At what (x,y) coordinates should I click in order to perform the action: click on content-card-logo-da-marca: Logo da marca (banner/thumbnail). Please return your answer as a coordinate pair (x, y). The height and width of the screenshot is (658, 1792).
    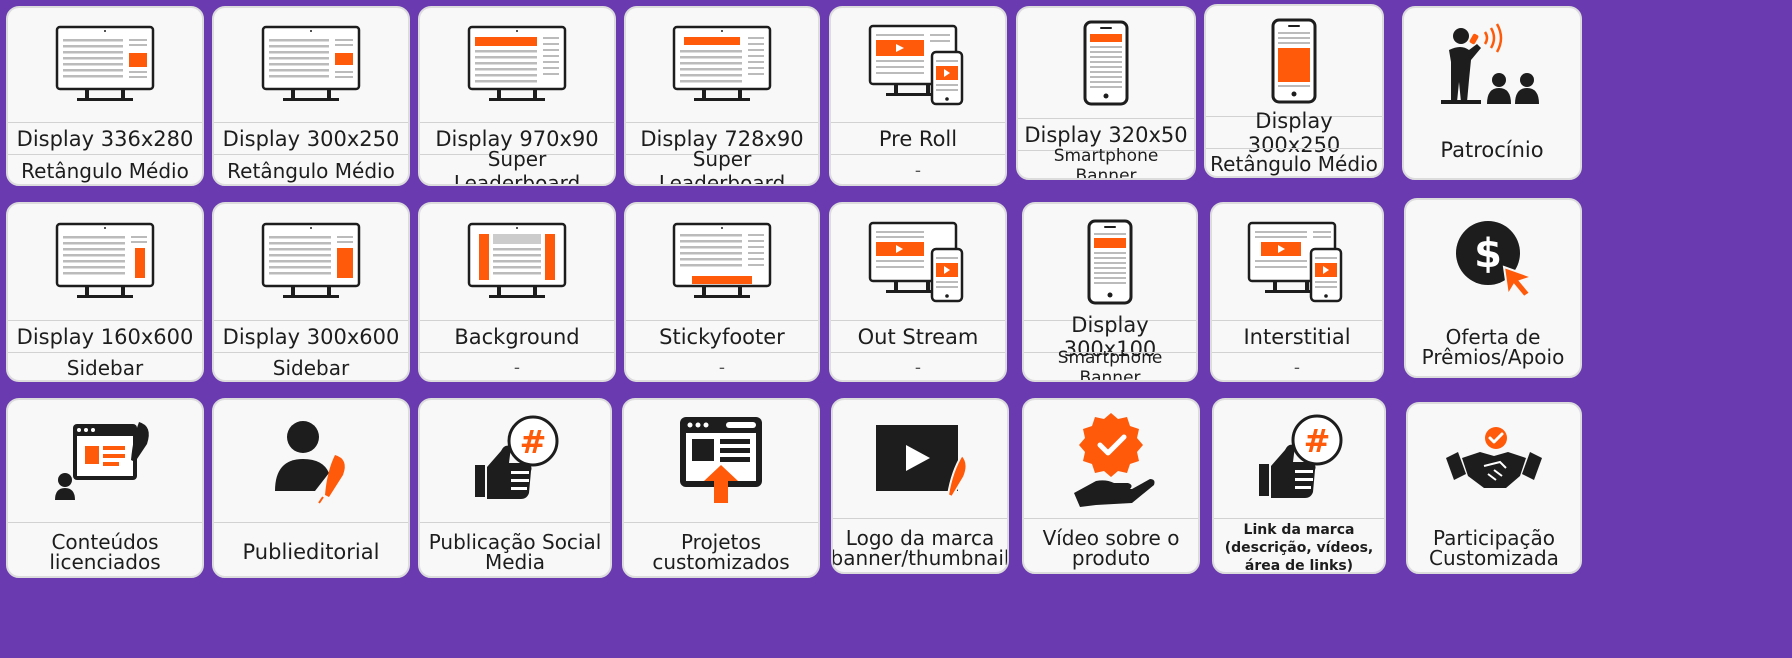
    Looking at the image, I should click on (920, 486).